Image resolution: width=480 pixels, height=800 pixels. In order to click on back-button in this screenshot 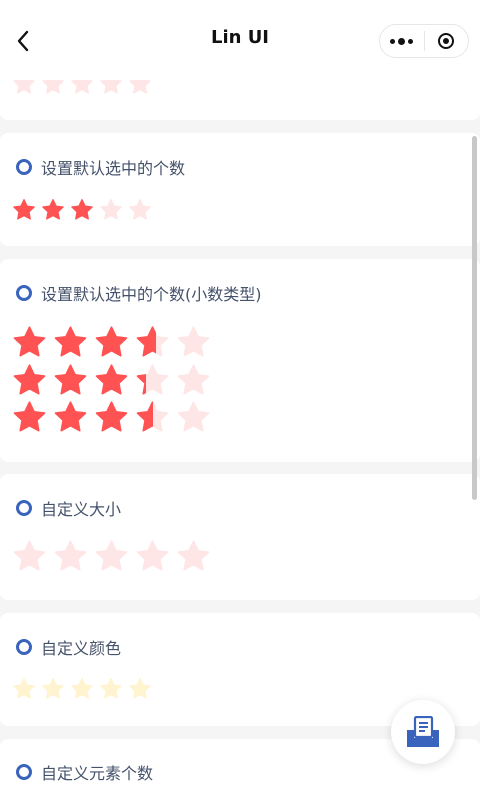, I will do `click(23, 41)`.